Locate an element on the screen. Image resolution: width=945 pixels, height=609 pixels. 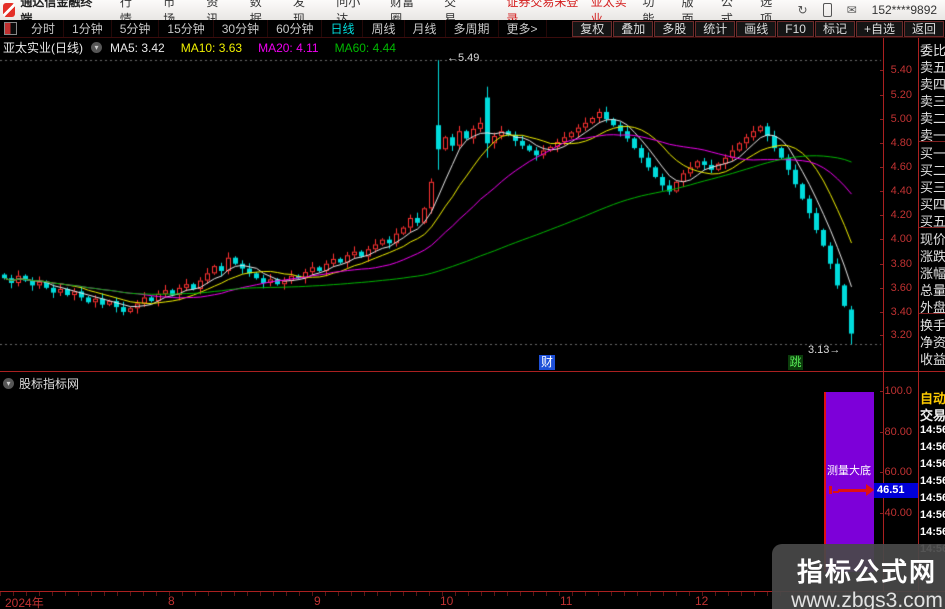
price-tick: 4.60 is located at coordinates (896, 167).